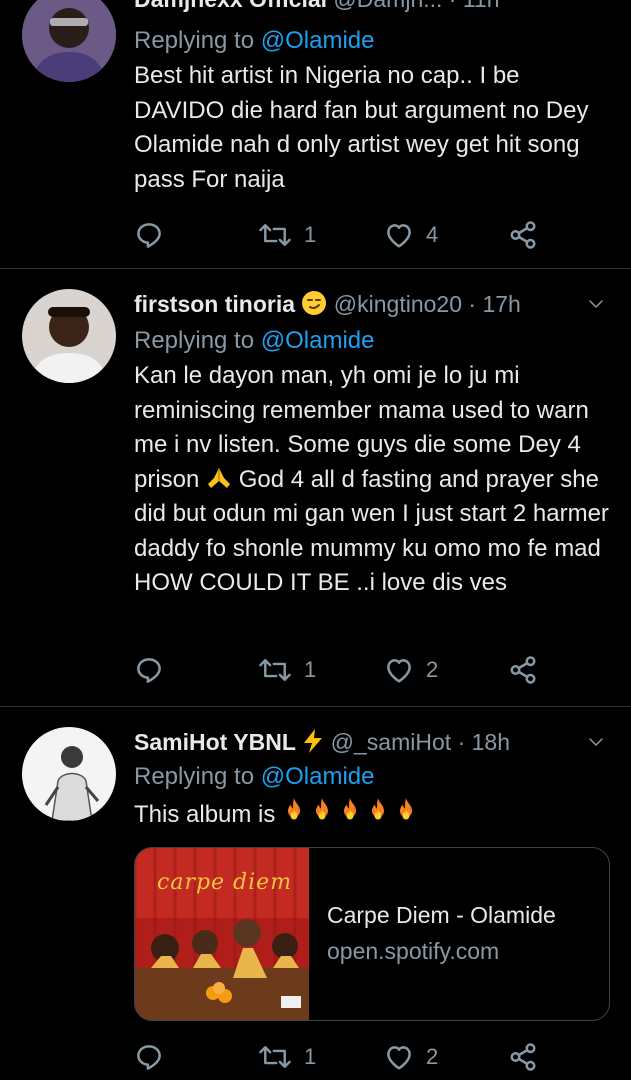  What do you see at coordinates (230, 6) in the screenshot?
I see `display-name: Damjhexx Official` at bounding box center [230, 6].